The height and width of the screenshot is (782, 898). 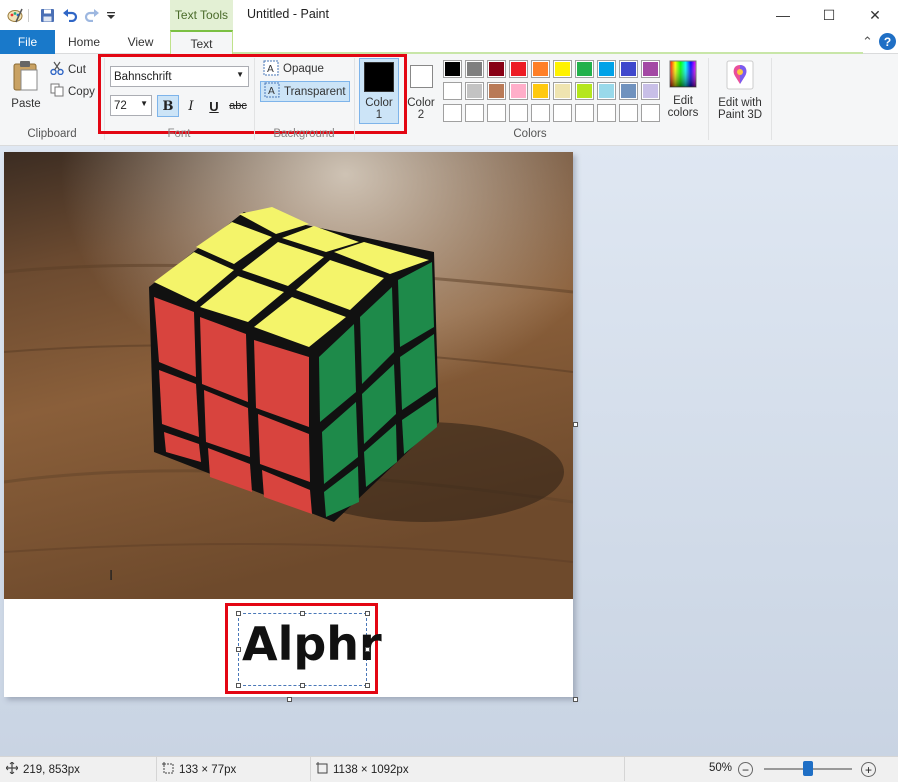 I want to click on transparent-button: A Transparent, so click(x=305, y=91).